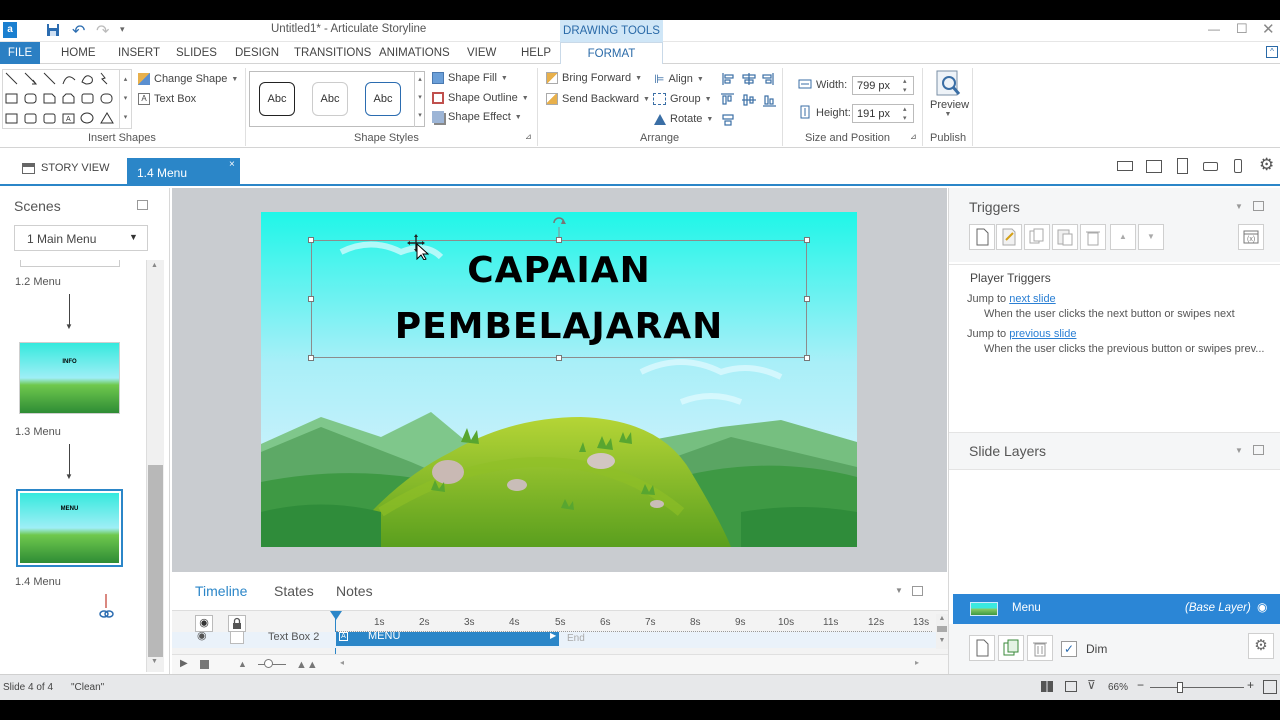  I want to click on duplicate-layer-icon, so click(1011, 648).